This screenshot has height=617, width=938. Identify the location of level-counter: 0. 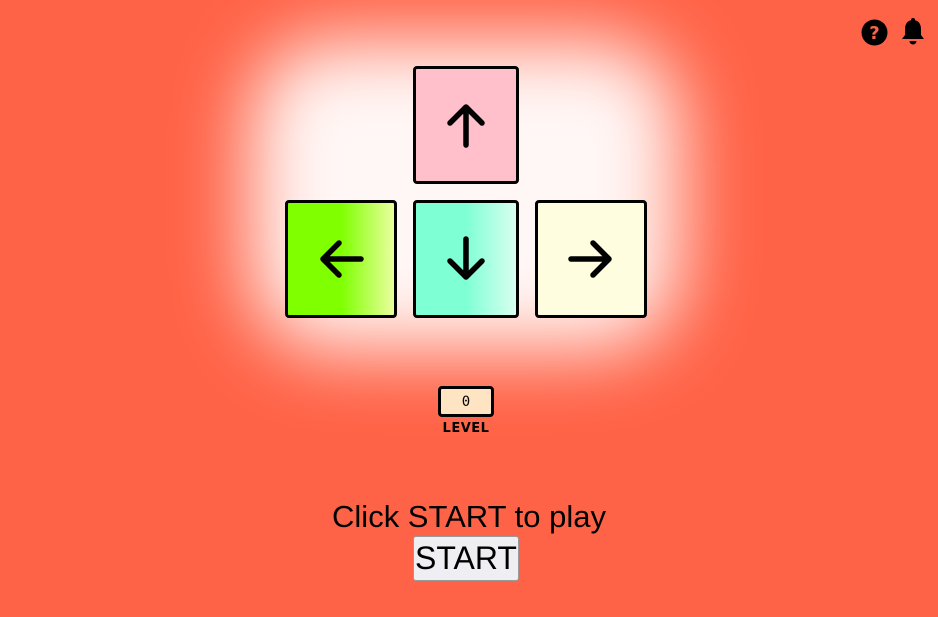
(466, 401).